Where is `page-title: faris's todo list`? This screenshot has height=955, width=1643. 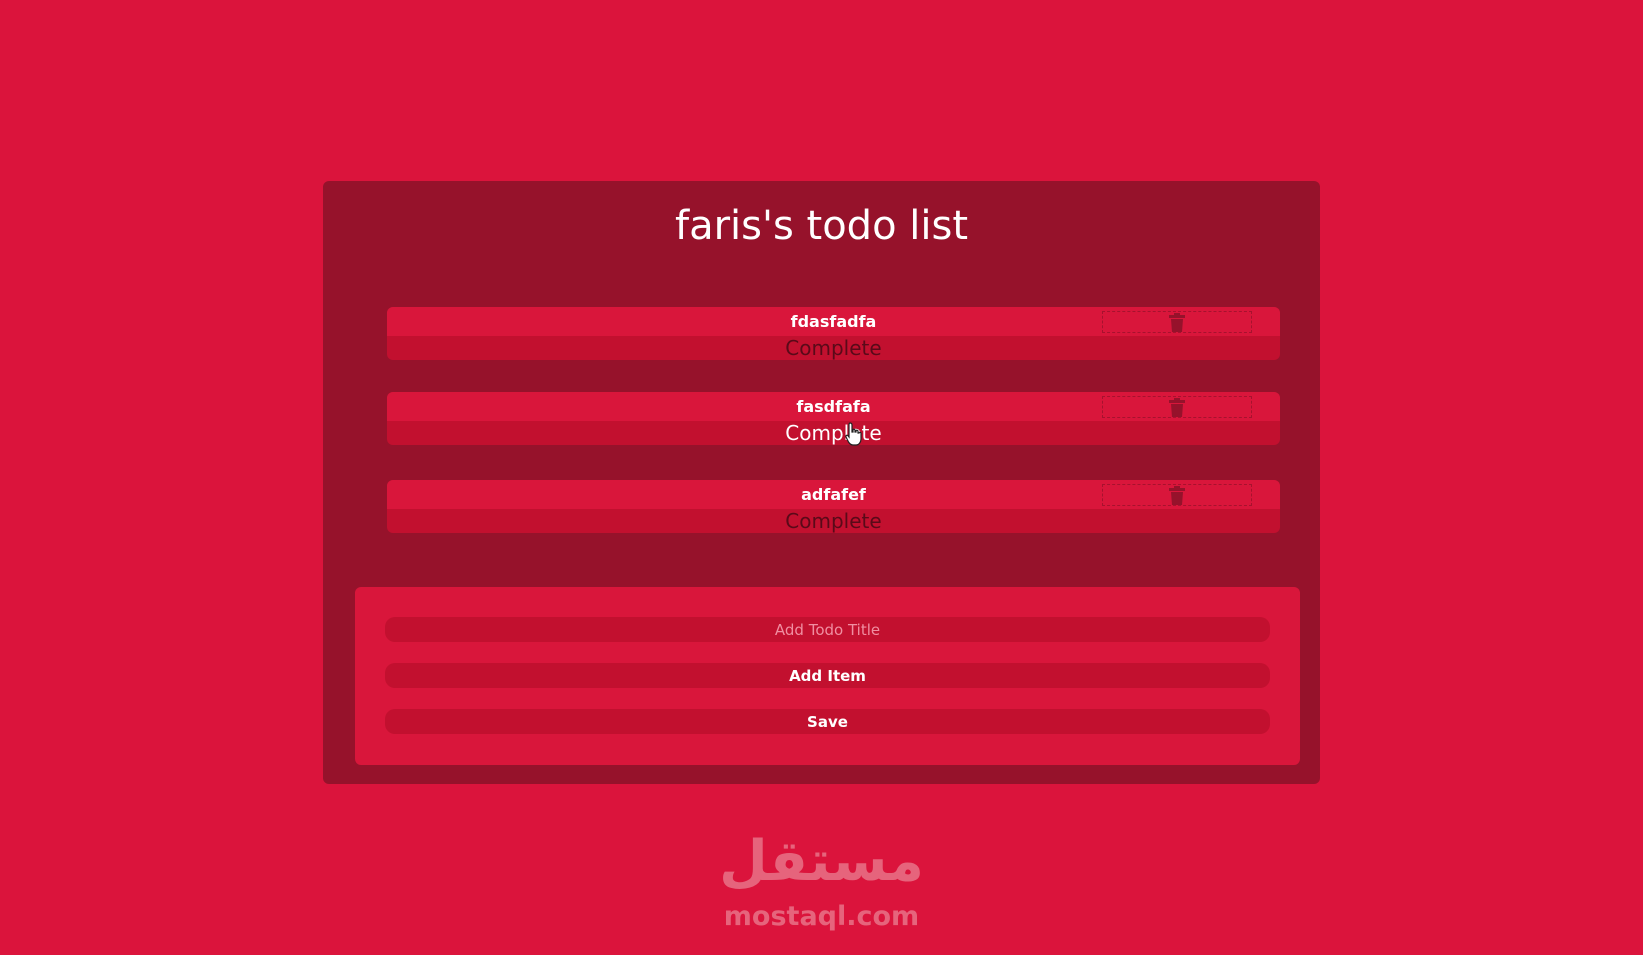 page-title: faris's todo list is located at coordinates (821, 226).